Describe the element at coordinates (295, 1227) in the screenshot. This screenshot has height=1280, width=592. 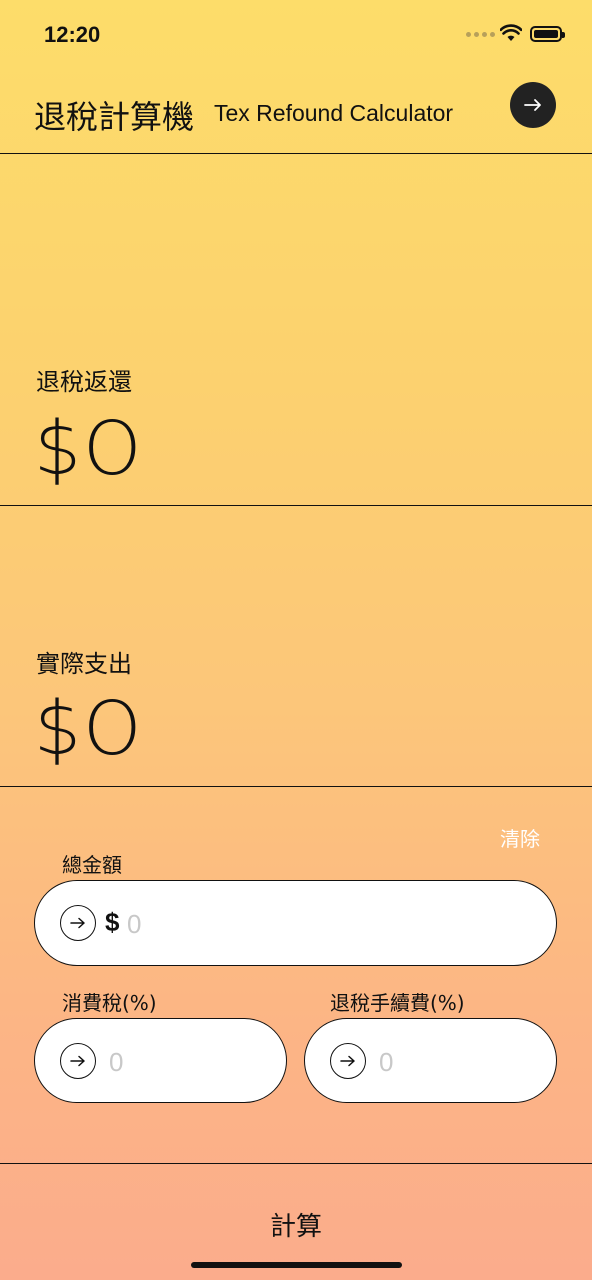
I see `calculate-label: 計算` at that location.